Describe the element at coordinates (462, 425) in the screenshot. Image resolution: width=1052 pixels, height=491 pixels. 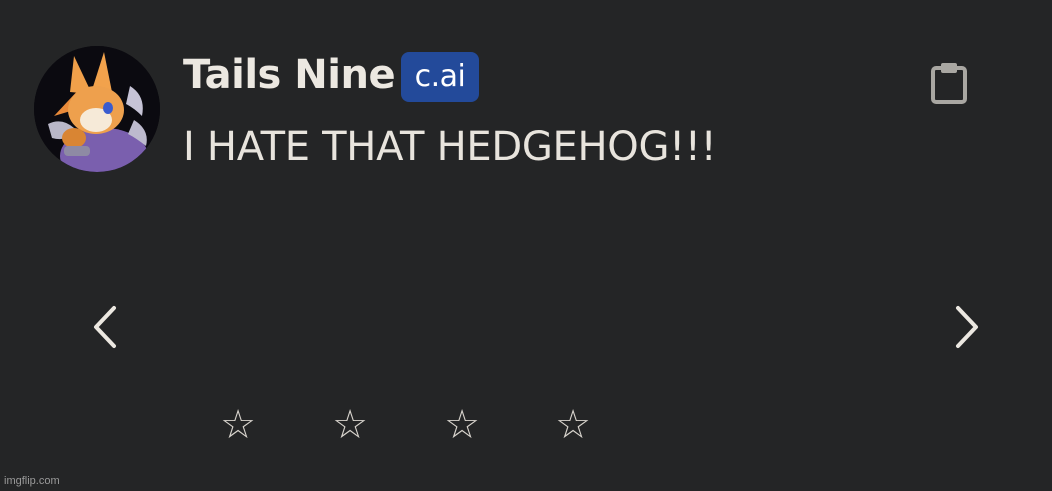
I see `star-3: ☆` at that location.